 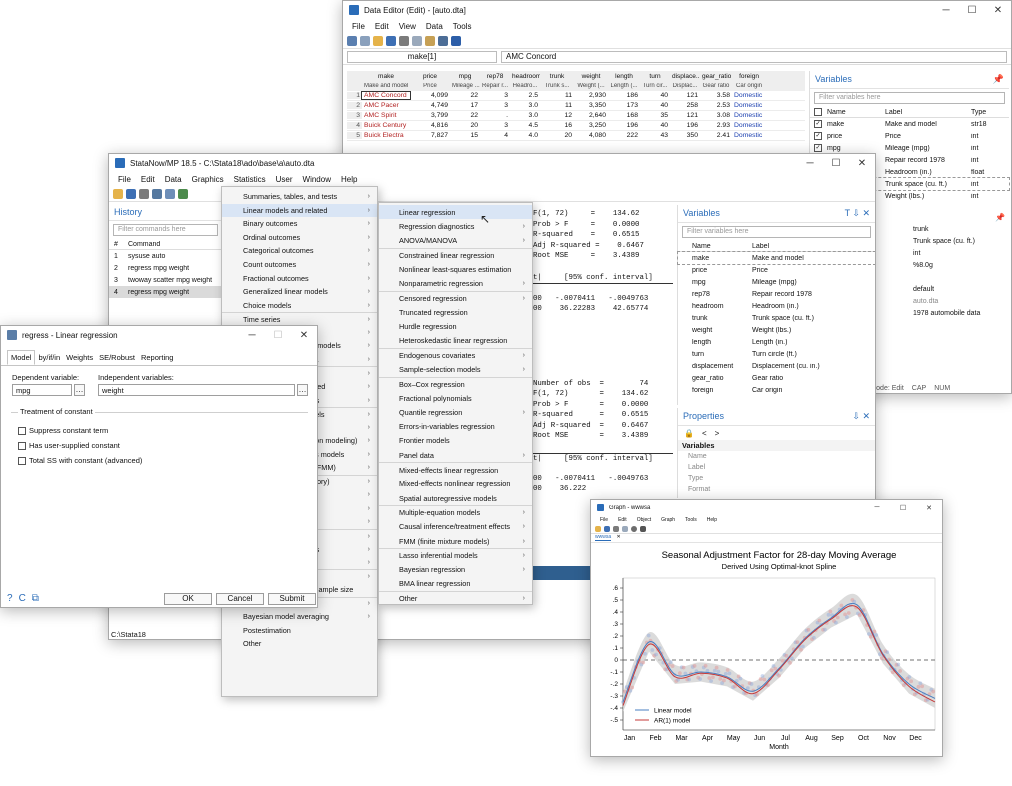 What do you see at coordinates (776, 330) in the screenshot?
I see `list-item: weight Weight (lbs.)` at bounding box center [776, 330].